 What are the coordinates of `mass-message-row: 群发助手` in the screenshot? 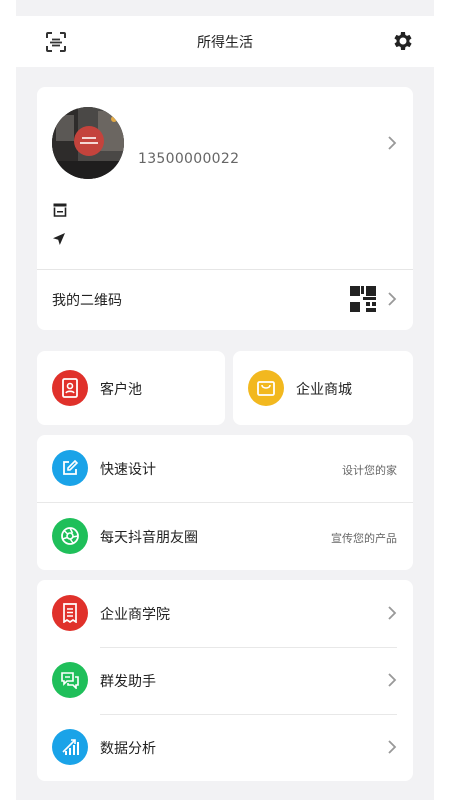 It's located at (225, 680).